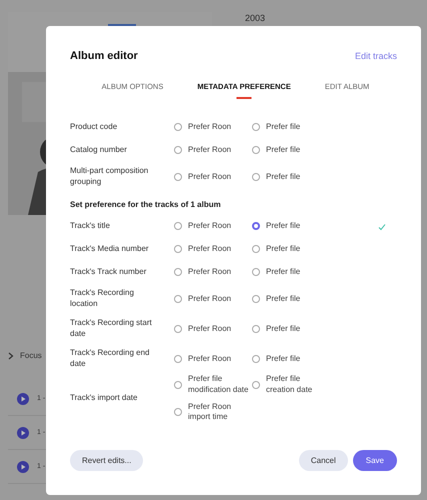 The width and height of the screenshot is (427, 500). What do you see at coordinates (11, 356) in the screenshot?
I see `chevron-icon` at bounding box center [11, 356].